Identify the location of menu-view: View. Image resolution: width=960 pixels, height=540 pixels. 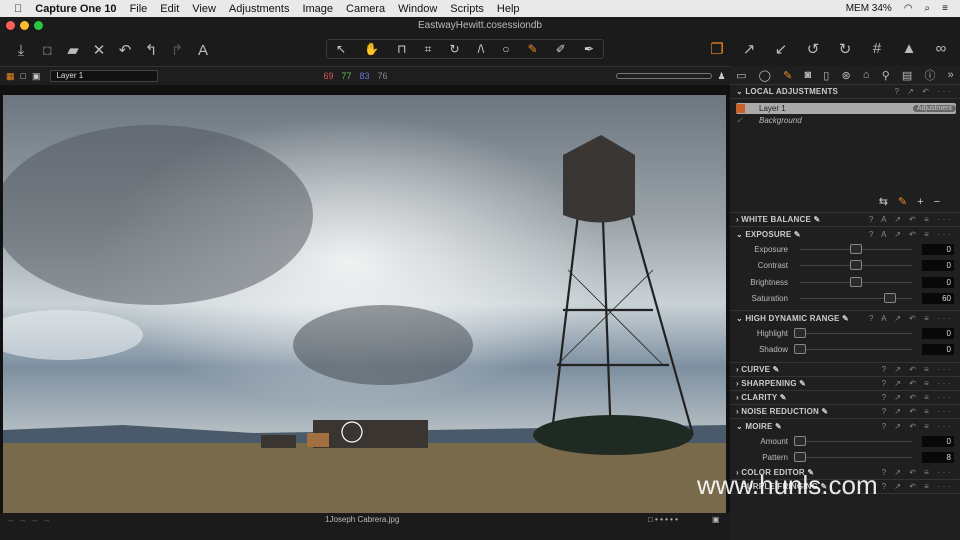
(204, 9).